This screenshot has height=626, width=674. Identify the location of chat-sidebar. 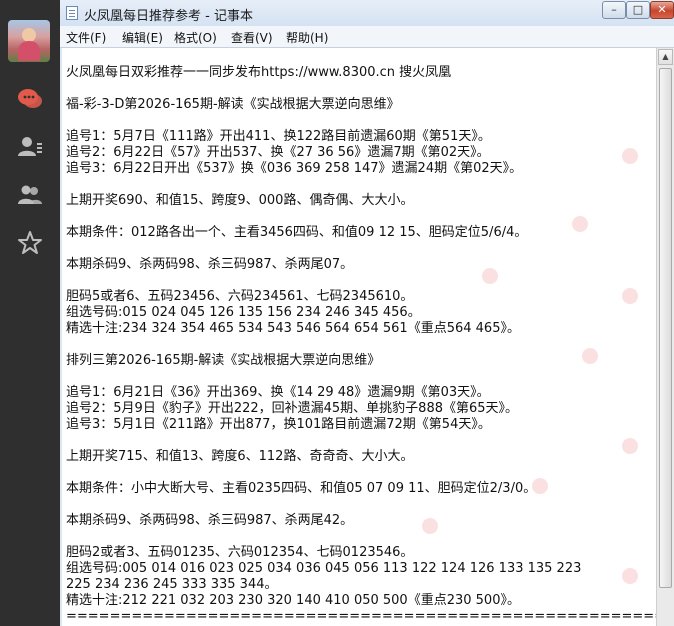
(30, 313).